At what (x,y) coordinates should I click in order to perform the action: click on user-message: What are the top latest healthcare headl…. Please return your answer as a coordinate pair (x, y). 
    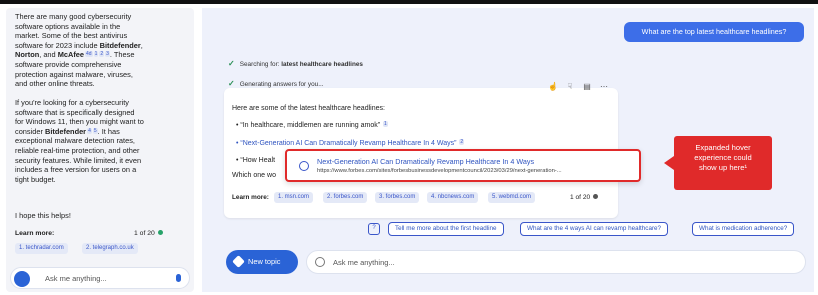
    Looking at the image, I should click on (714, 32).